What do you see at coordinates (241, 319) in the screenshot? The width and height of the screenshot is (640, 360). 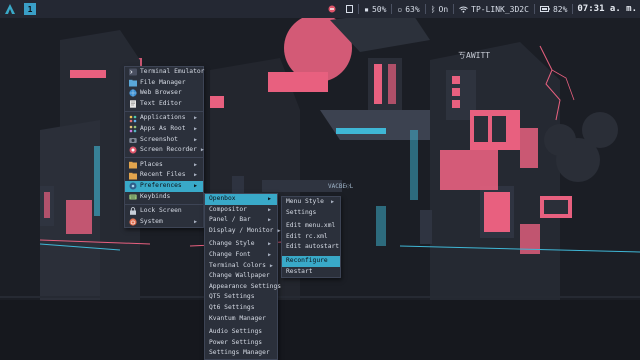 I see `menu-item-kvantum-manager: Kvantum Manager` at bounding box center [241, 319].